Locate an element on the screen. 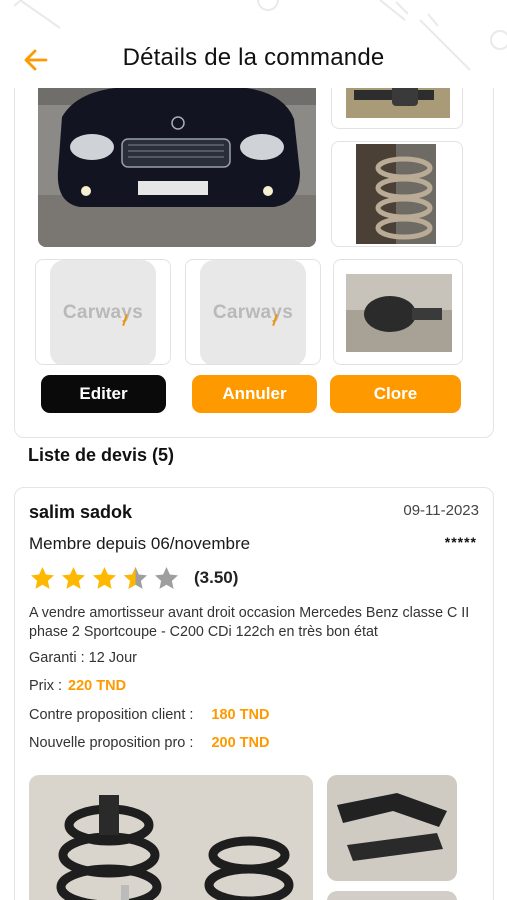  quotes-heading: Liste de devis (5) is located at coordinates (101, 455).